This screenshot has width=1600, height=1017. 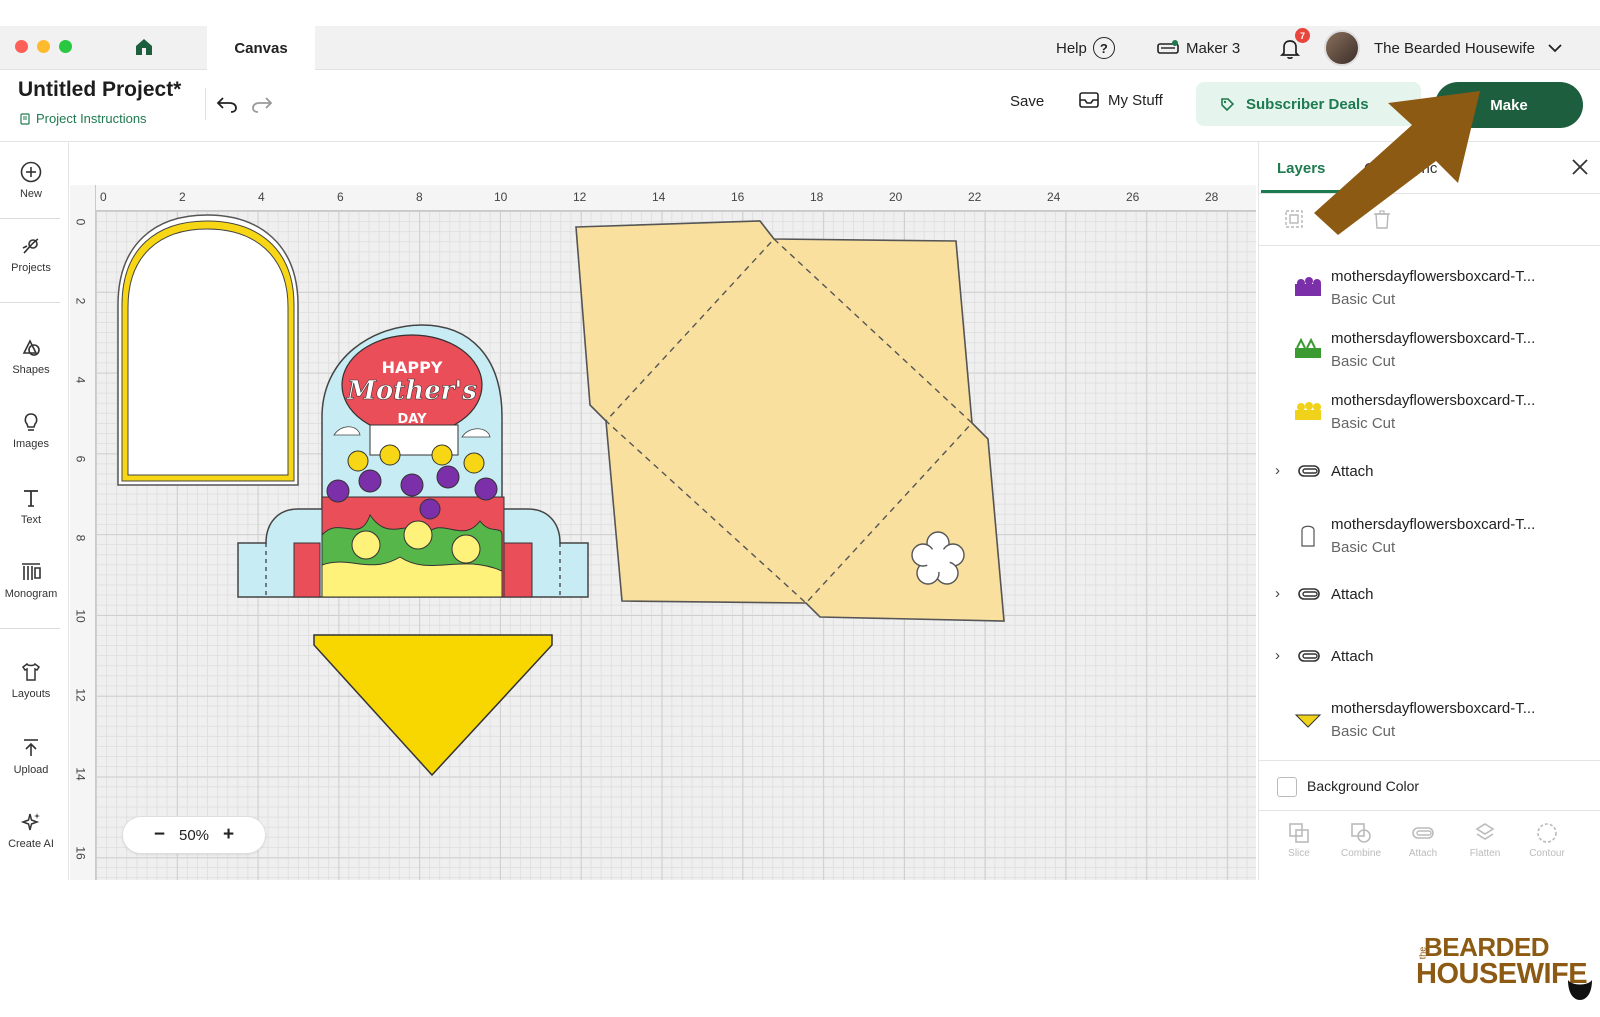 I want to click on bell-icon: 7, so click(x=1294, y=44).